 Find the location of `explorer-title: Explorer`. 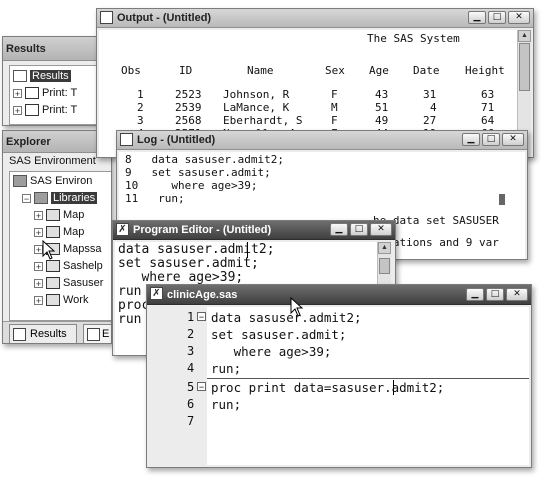

explorer-title: Explorer is located at coordinates (28, 142).